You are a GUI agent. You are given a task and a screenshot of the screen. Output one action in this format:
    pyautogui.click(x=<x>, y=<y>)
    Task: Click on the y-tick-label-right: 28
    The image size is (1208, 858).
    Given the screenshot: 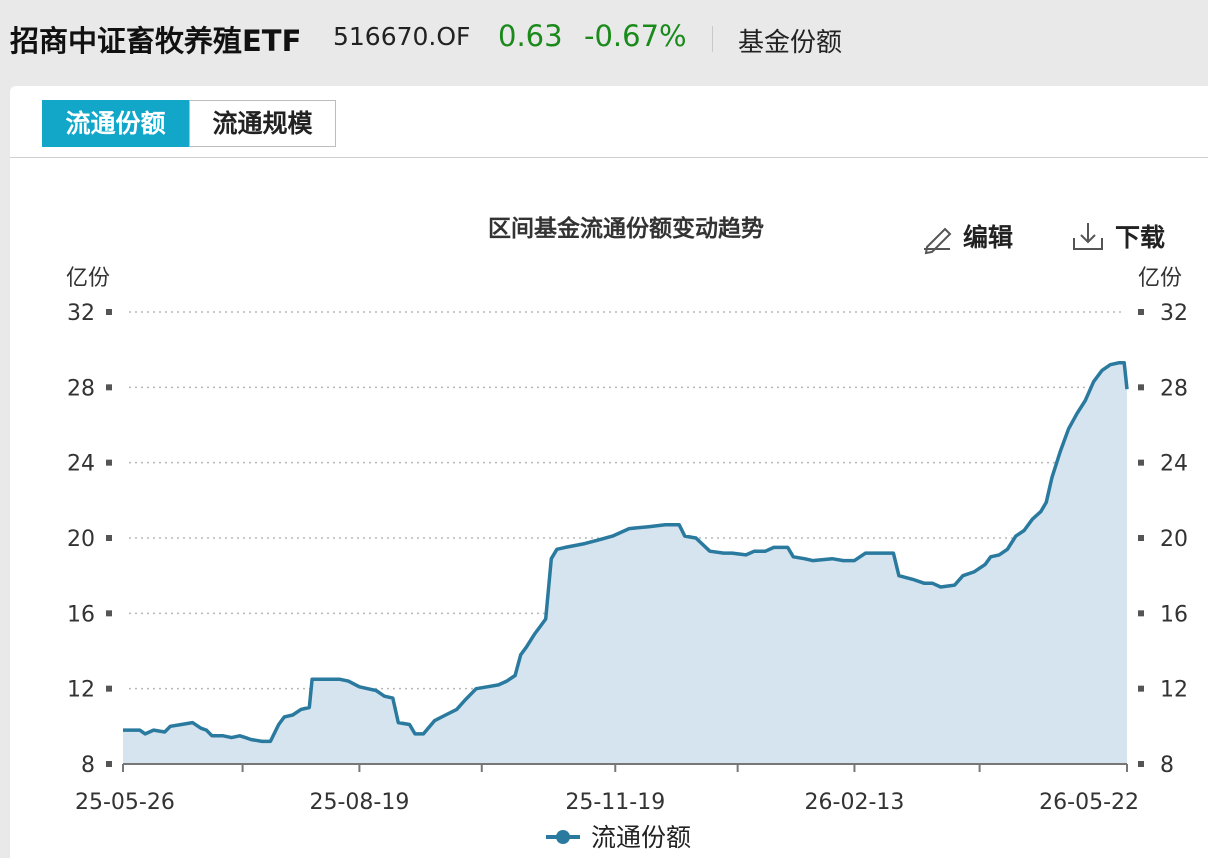 What is the action you would take?
    pyautogui.click(x=1174, y=388)
    